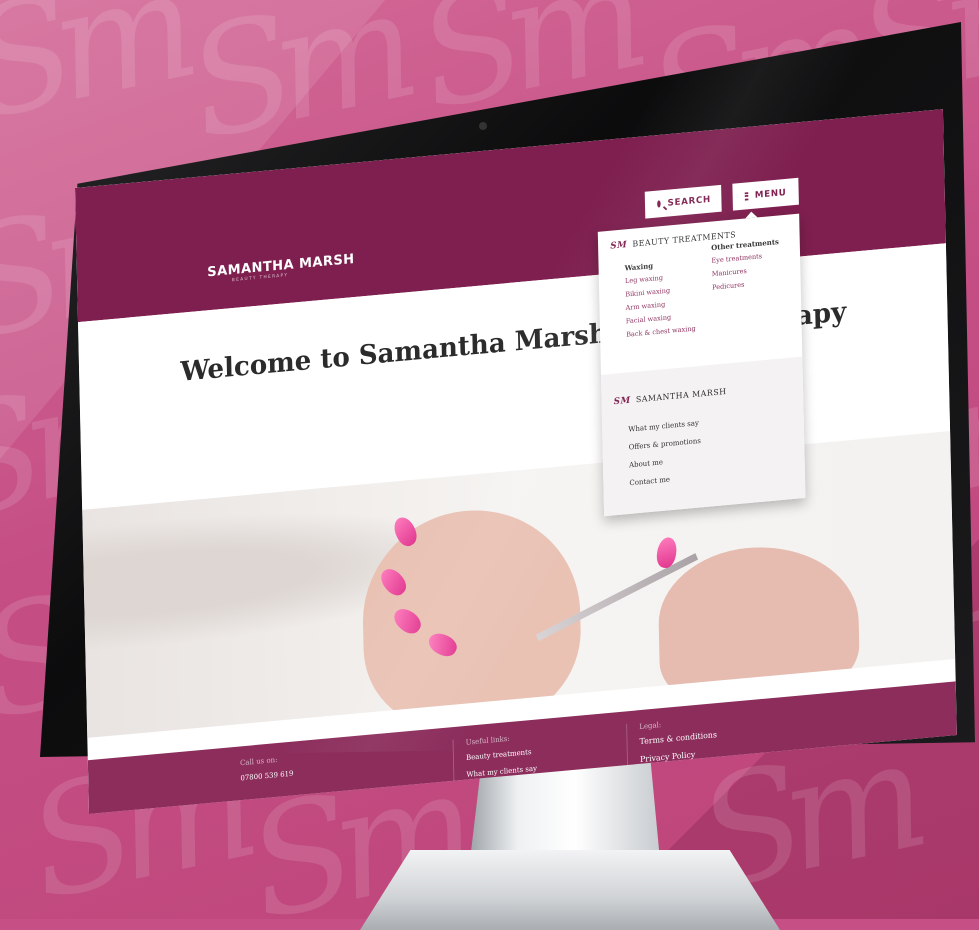 This screenshot has width=979, height=930. I want to click on menu-item: Offers & promotions, so click(665, 444).